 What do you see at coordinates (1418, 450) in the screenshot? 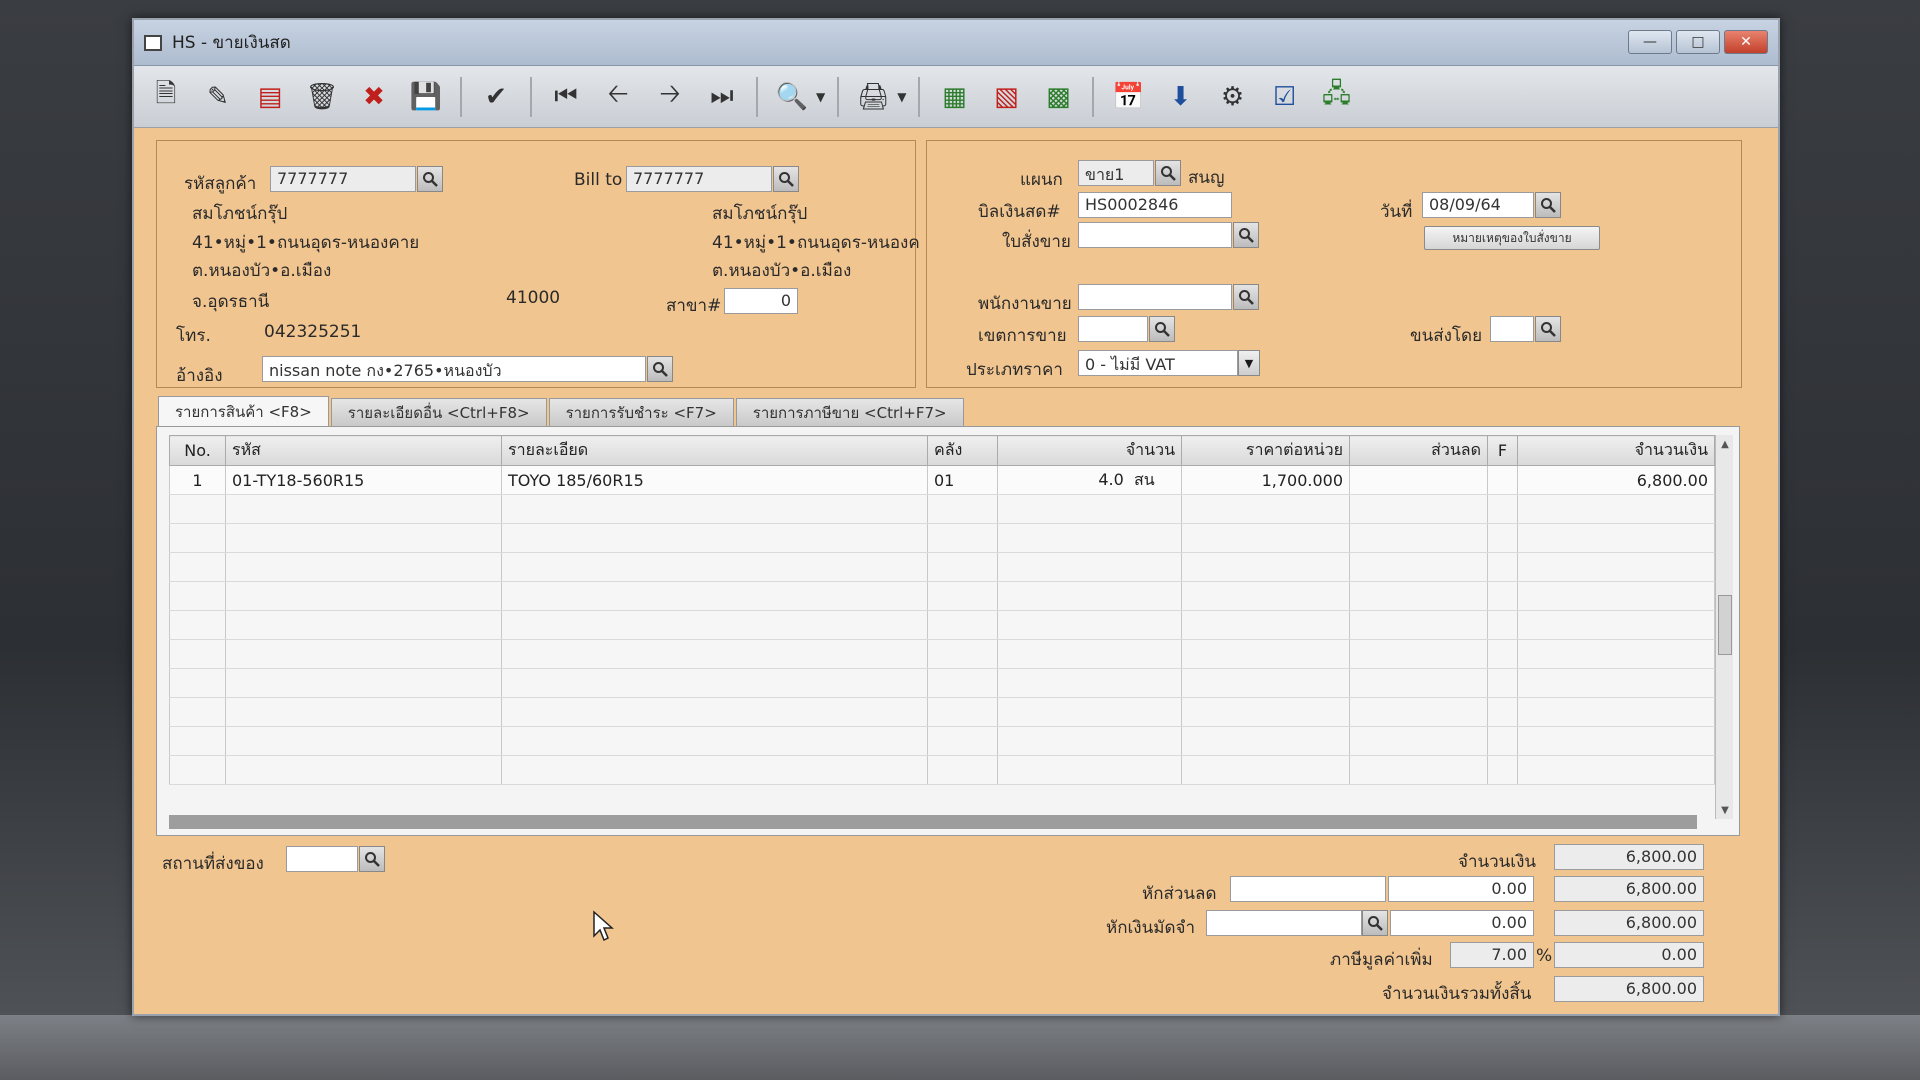
I see `col-discount: ส่วนลด` at bounding box center [1418, 450].